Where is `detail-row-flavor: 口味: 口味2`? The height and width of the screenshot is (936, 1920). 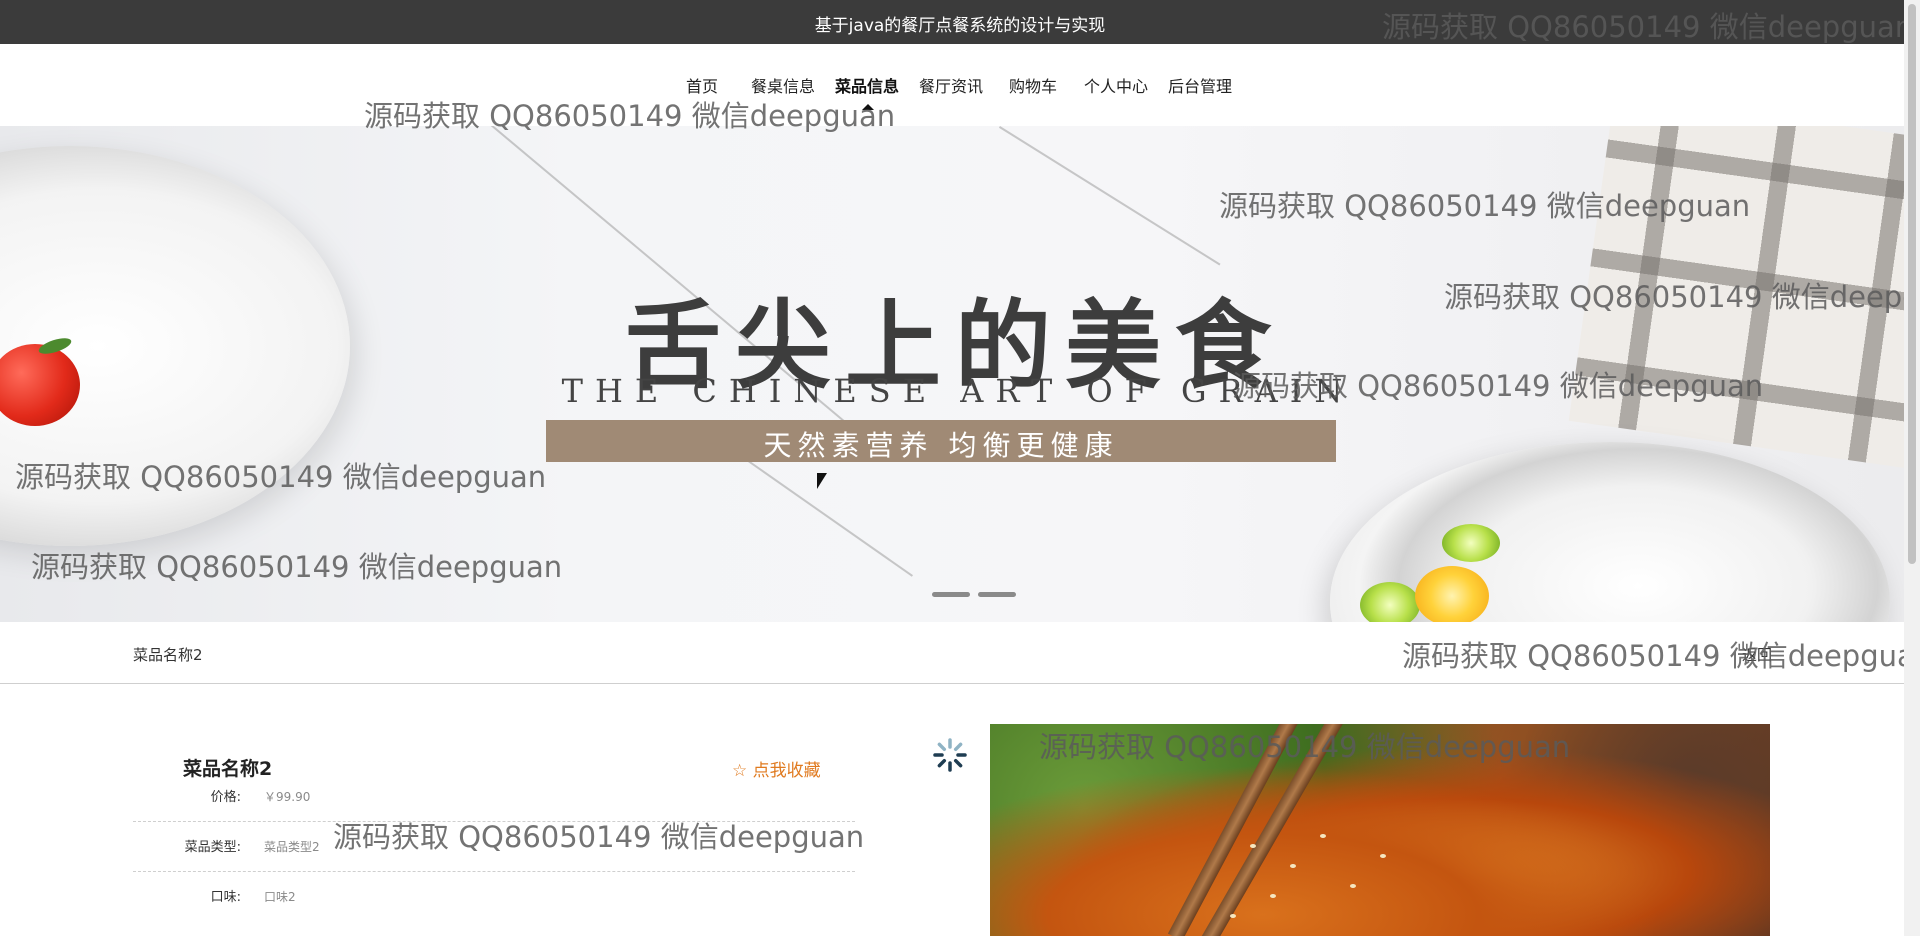
detail-row-flavor: 口味: 口味2 is located at coordinates (494, 897).